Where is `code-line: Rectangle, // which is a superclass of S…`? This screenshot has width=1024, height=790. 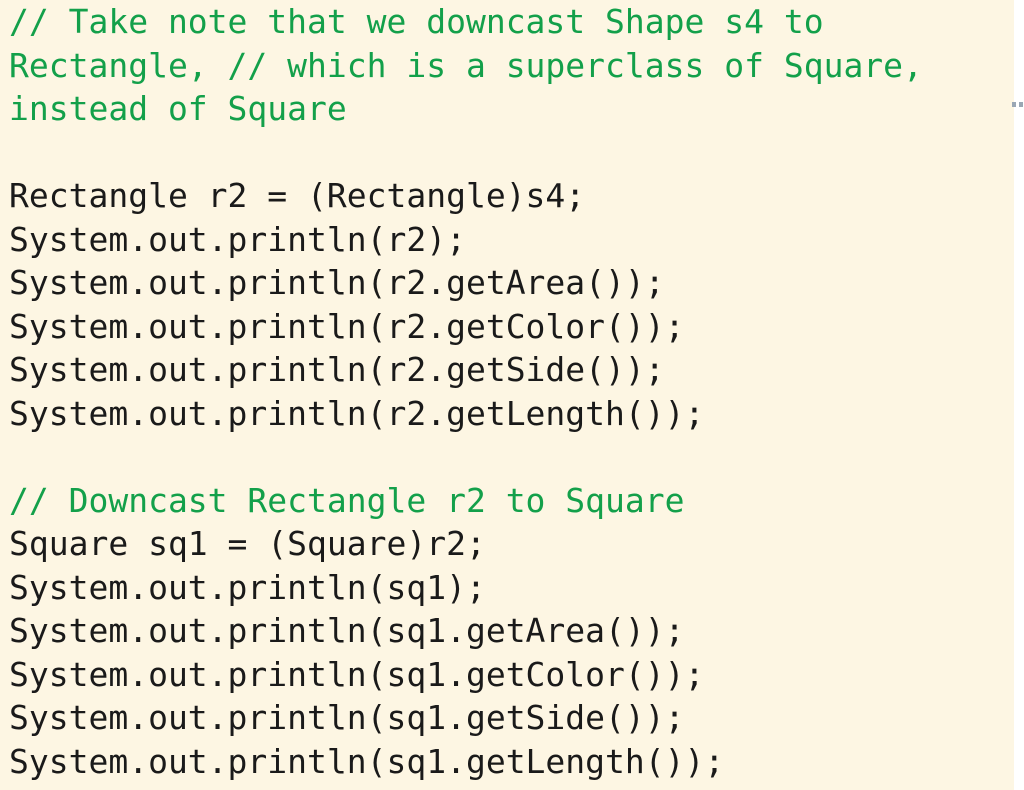
code-line: Rectangle, // which is a superclass of S… is located at coordinates (511, 66).